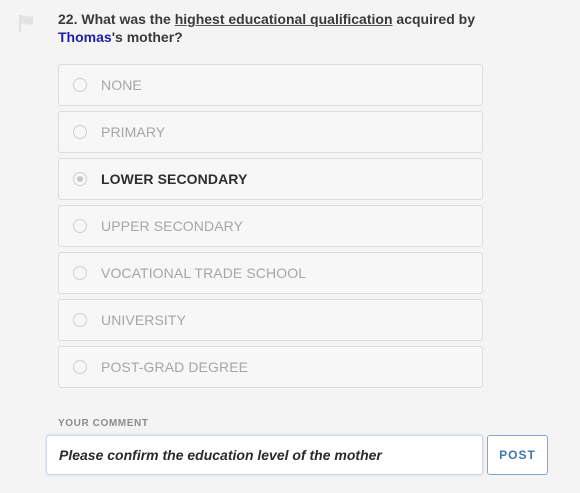 This screenshot has width=580, height=493. What do you see at coordinates (433, 19) in the screenshot?
I see `question-mid: acquired by` at bounding box center [433, 19].